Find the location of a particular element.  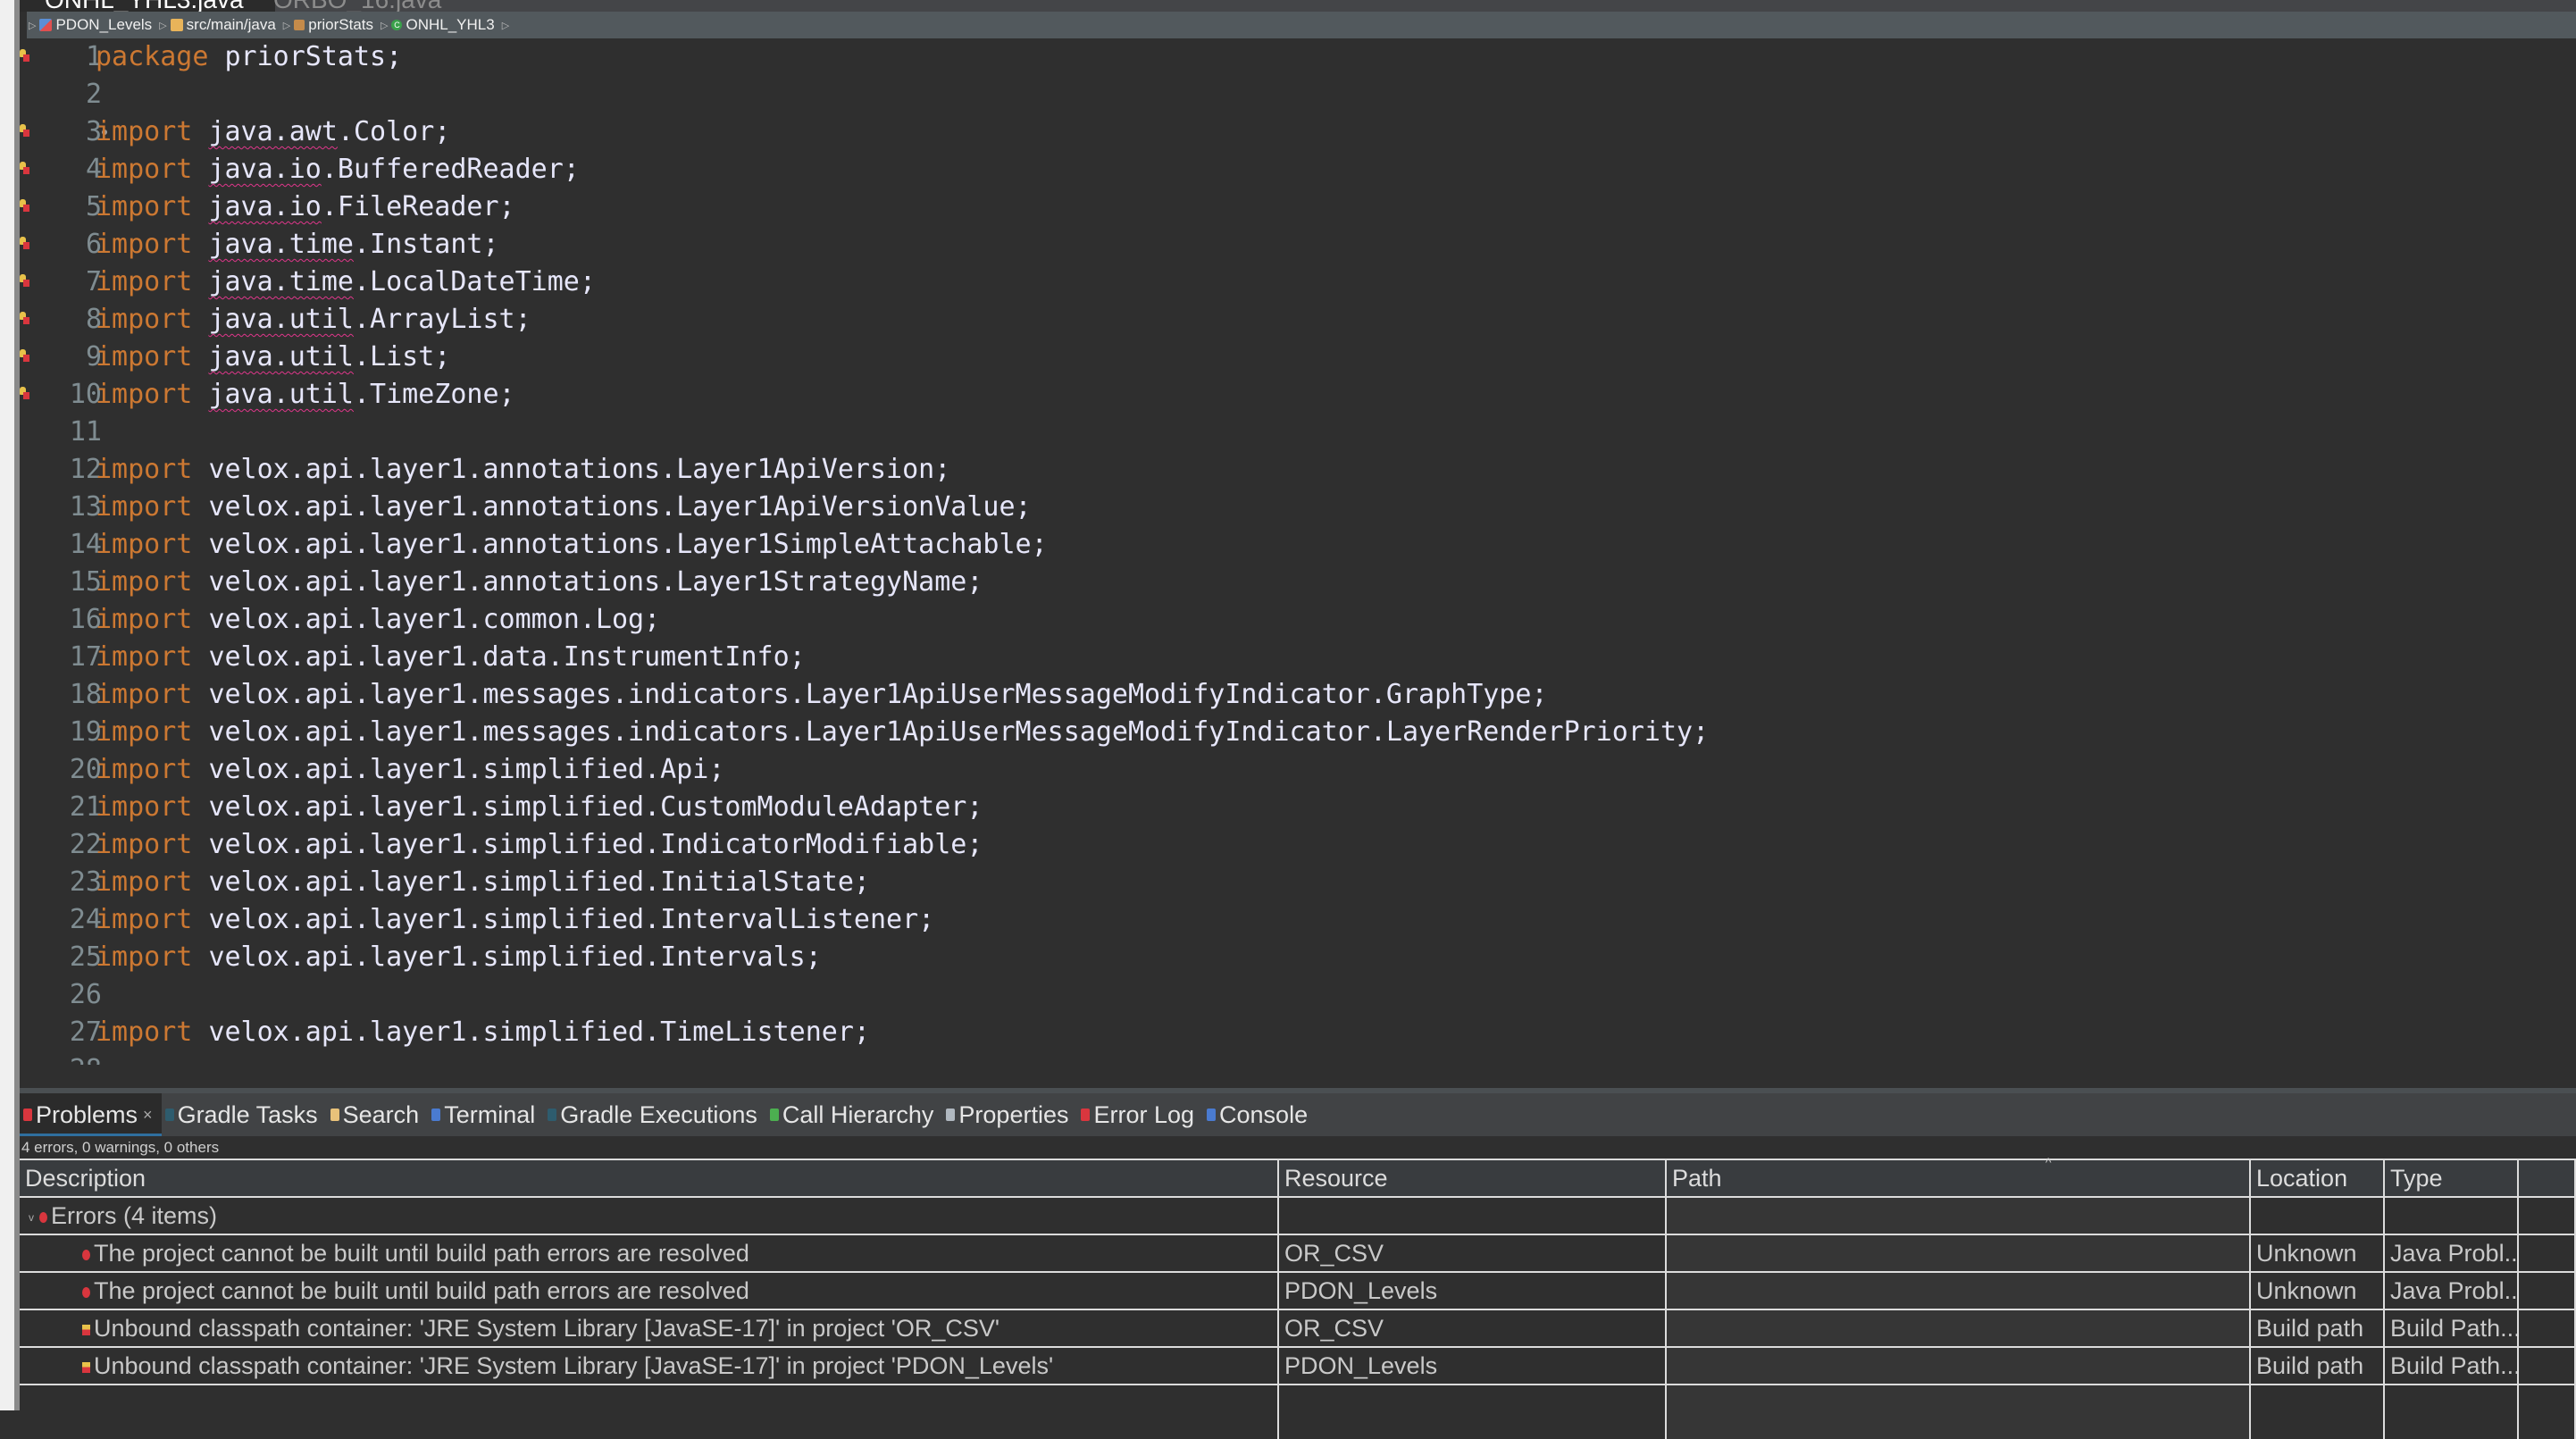

line-number: 22 is located at coordinates (86, 844).